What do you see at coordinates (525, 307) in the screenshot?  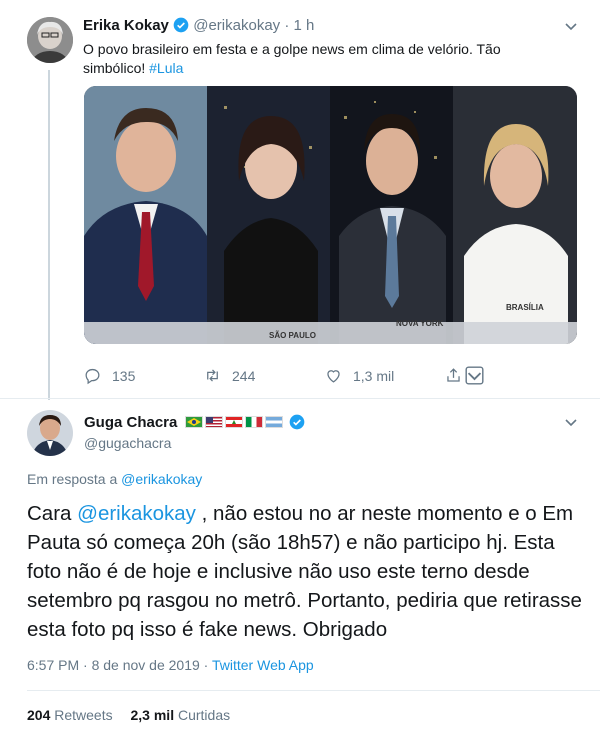 I see `photo-label-brasilia: BRASÍLIA` at bounding box center [525, 307].